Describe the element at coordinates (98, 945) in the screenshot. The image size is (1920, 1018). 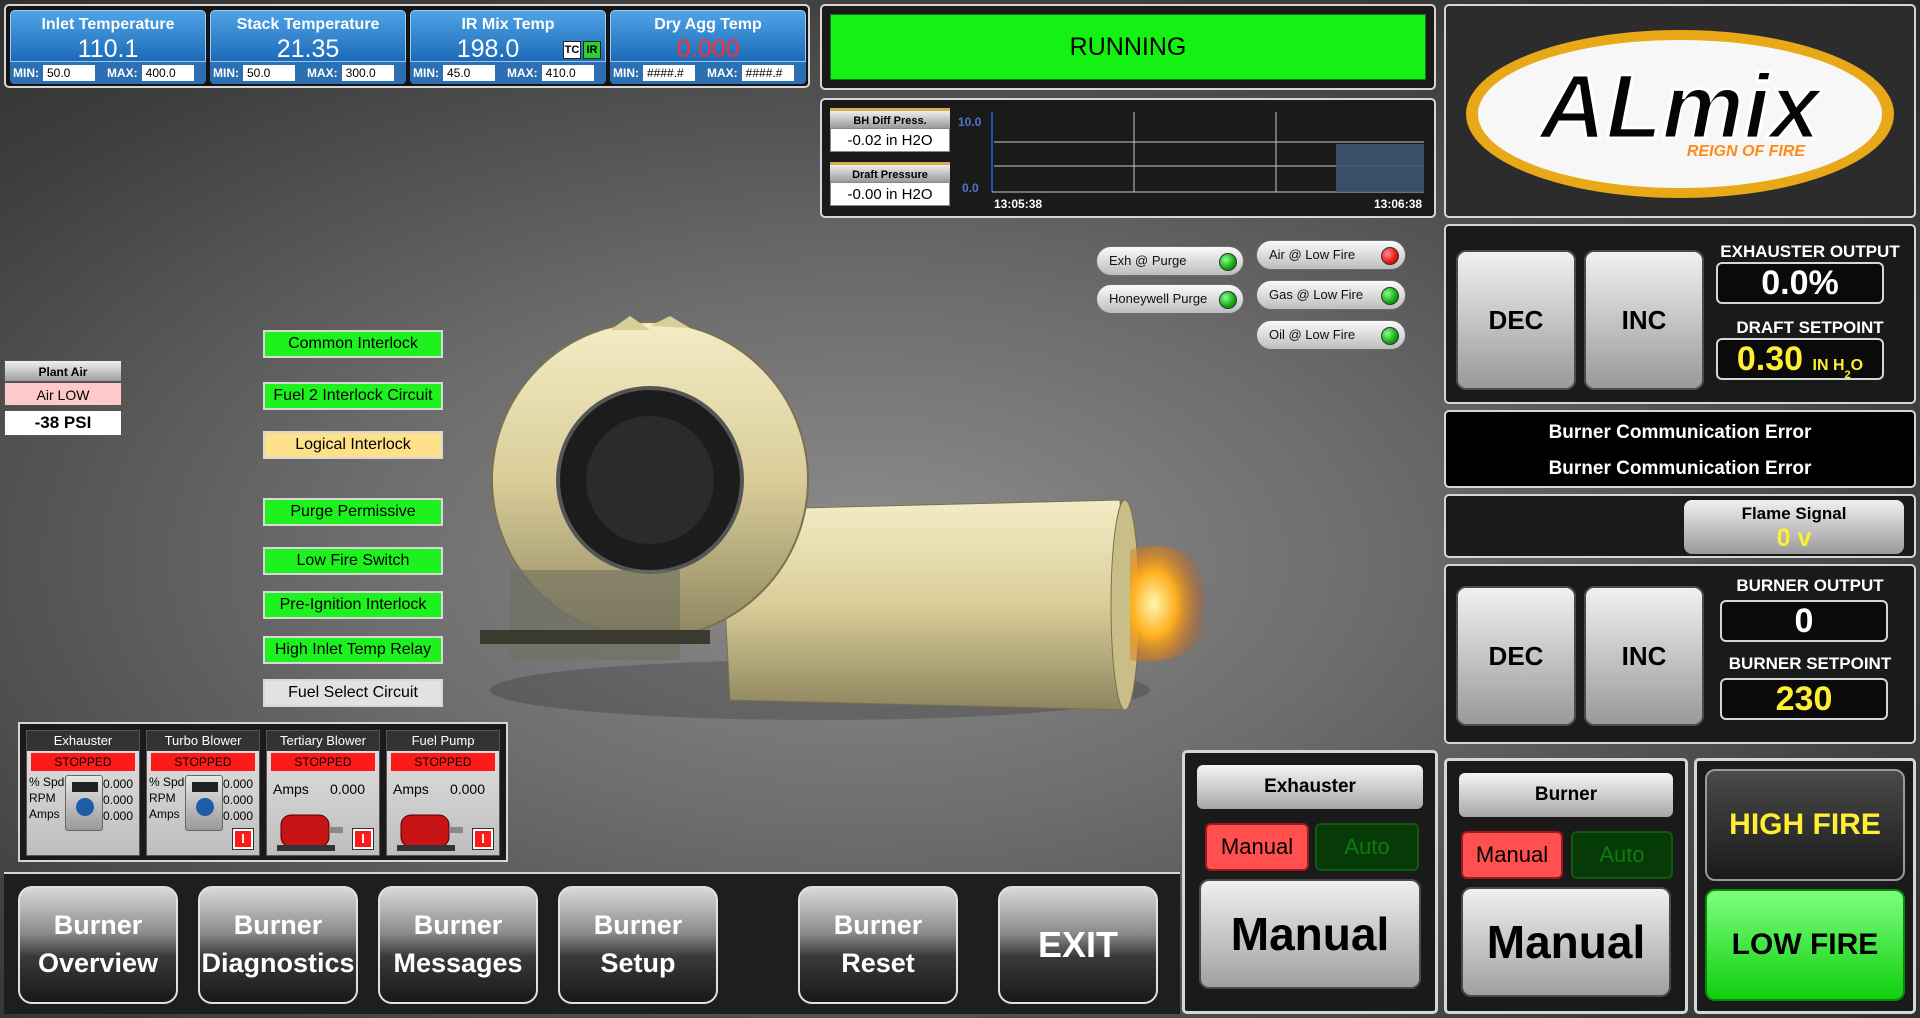
I see `burner-overview-button: Burner Overview` at that location.